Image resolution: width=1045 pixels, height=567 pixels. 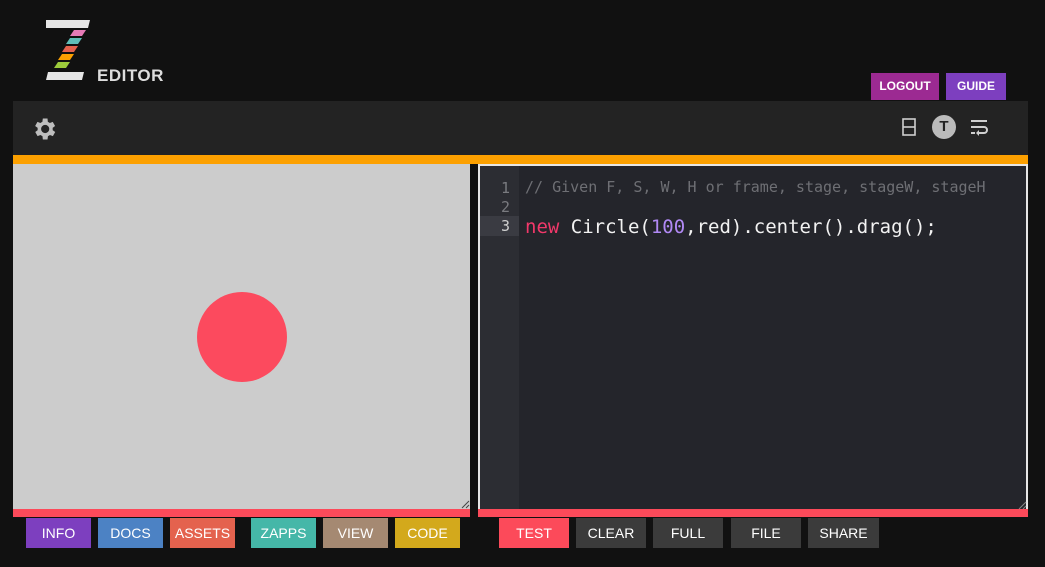 I want to click on logo-wordmark: EDITOR, so click(x=130, y=75).